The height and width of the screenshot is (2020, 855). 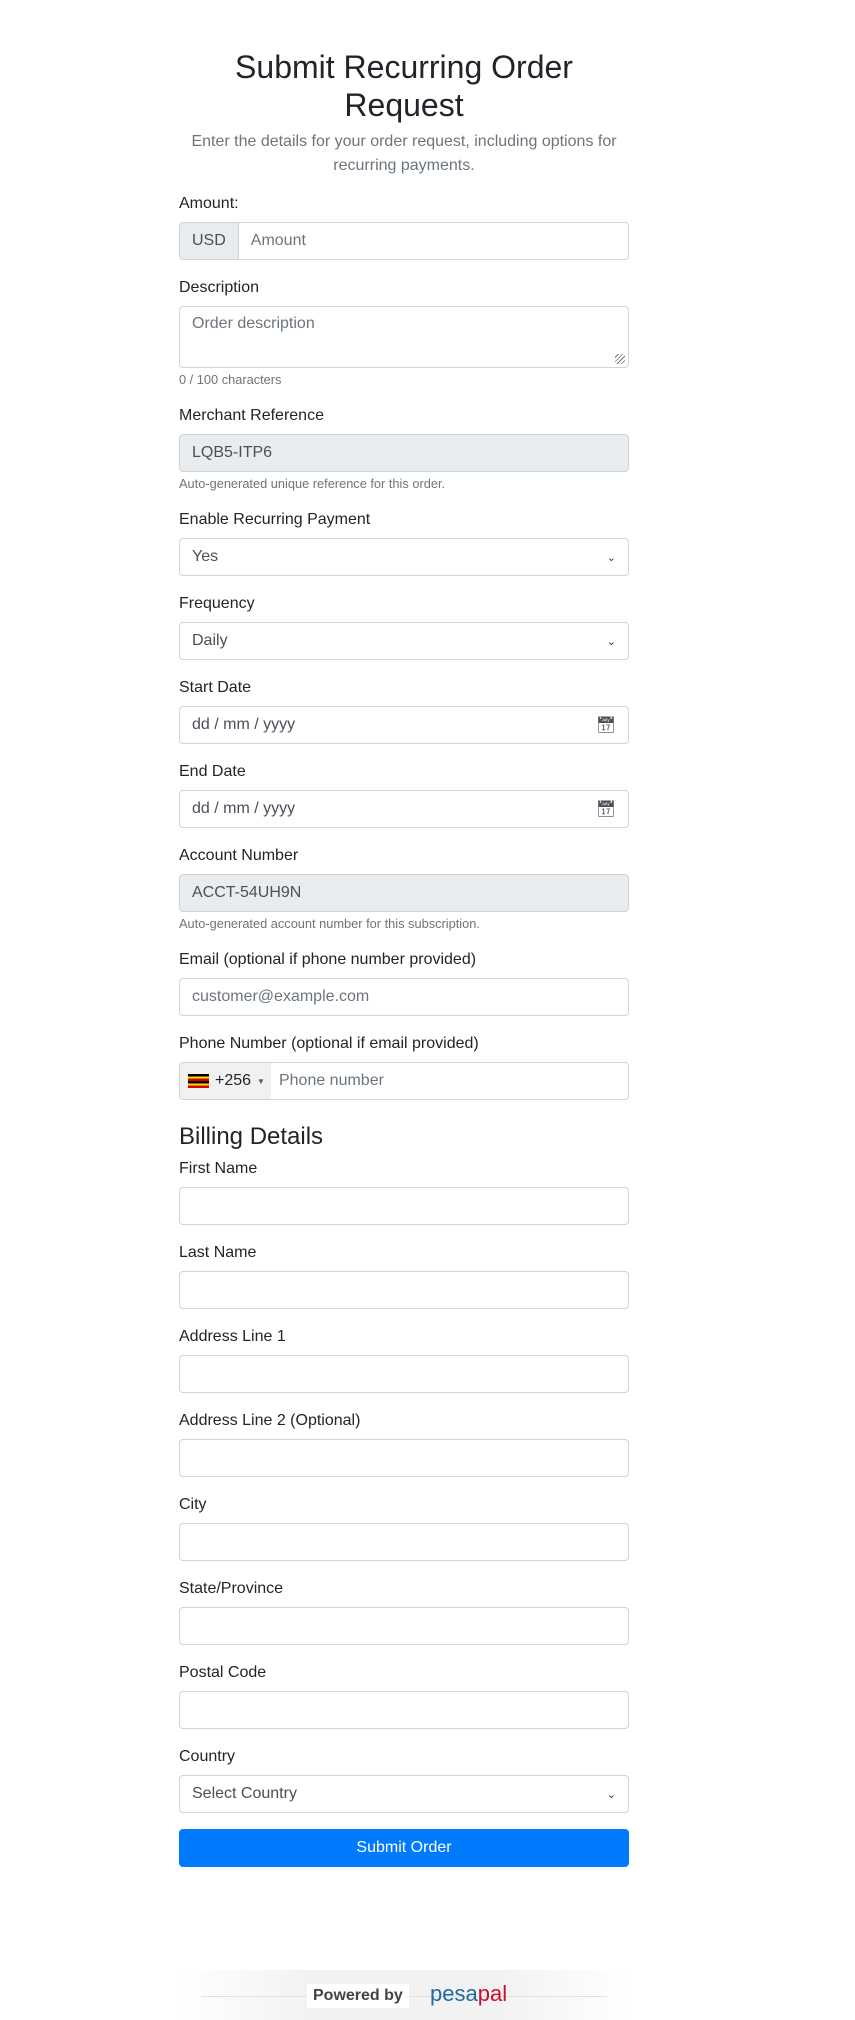 What do you see at coordinates (275, 519) in the screenshot?
I see `recurring-label: Enable Recurring Payment` at bounding box center [275, 519].